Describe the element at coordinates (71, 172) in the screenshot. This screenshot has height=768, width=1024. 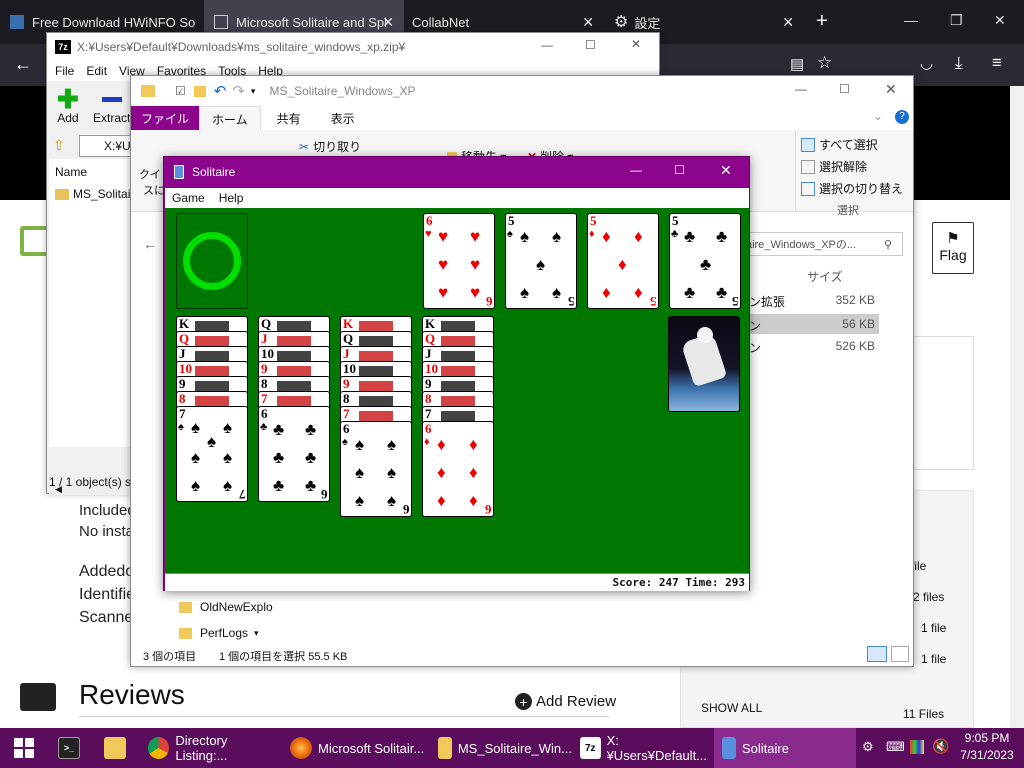
I see `column-name: Name` at that location.